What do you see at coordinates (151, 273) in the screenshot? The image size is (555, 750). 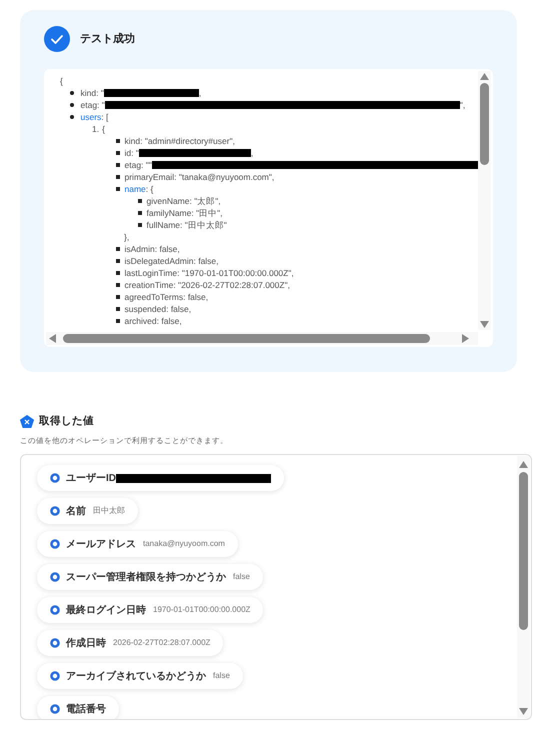 I see `json-key: lastLoginTime` at bounding box center [151, 273].